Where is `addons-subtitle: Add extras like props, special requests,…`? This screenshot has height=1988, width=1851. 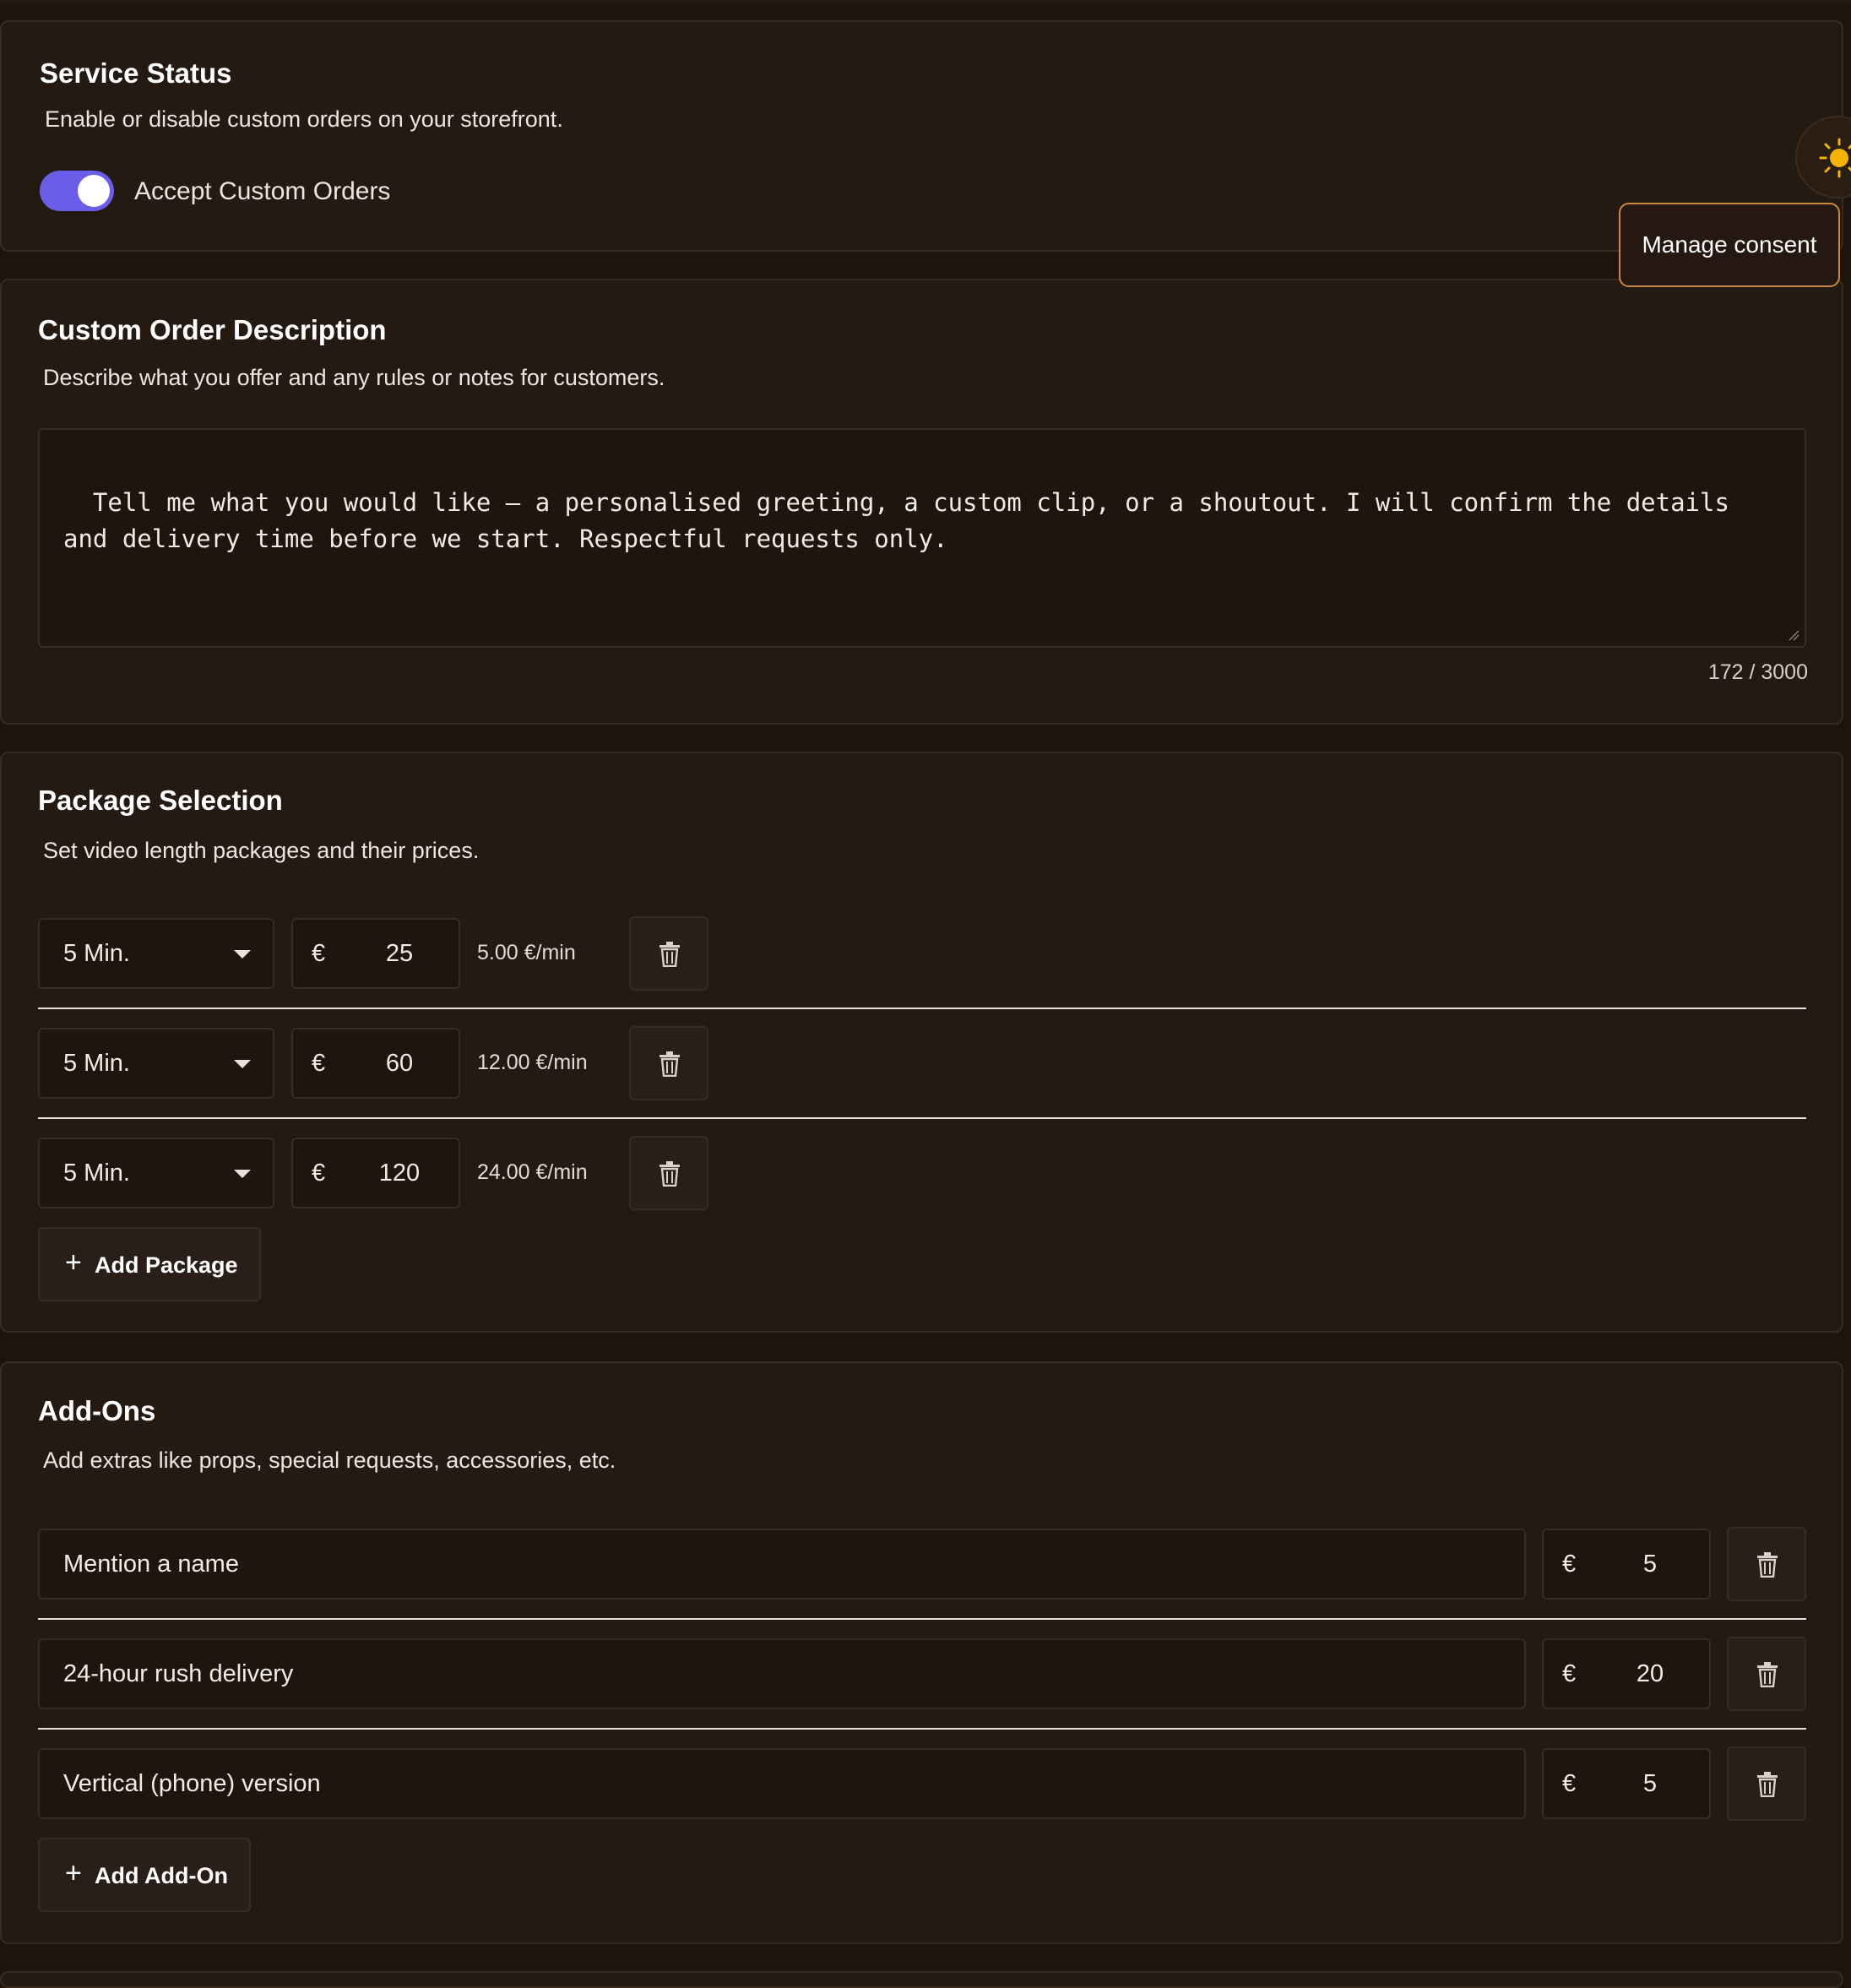
addons-subtitle: Add extras like props, special requests,… is located at coordinates (329, 1460).